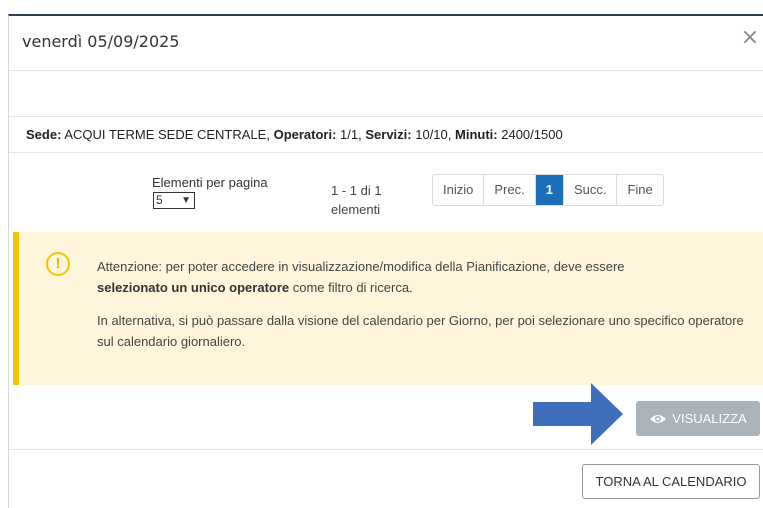 The height and width of the screenshot is (508, 763). I want to click on sede-label: Sede:, so click(44, 134).